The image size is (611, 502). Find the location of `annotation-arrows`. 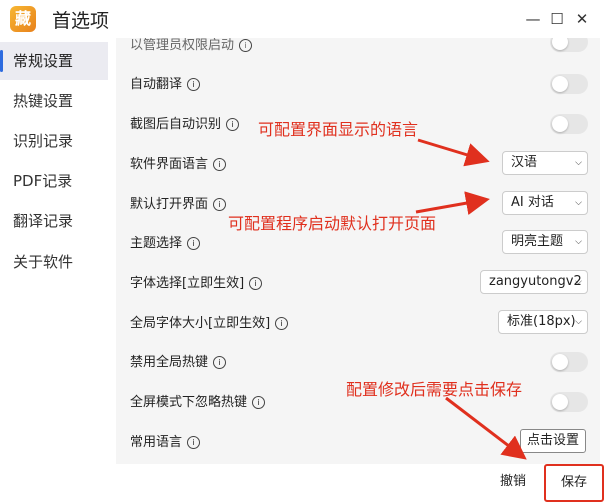

annotation-arrows is located at coordinates (471, 299).